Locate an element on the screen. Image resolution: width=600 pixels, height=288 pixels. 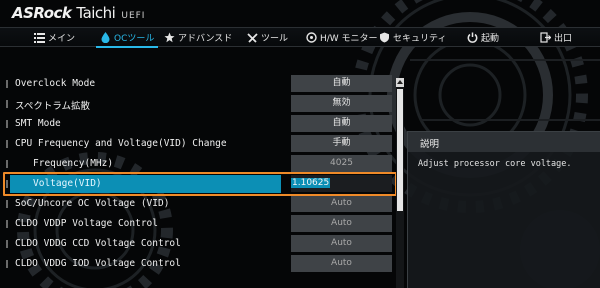
tab-tools: ツール is located at coordinates (267, 37).